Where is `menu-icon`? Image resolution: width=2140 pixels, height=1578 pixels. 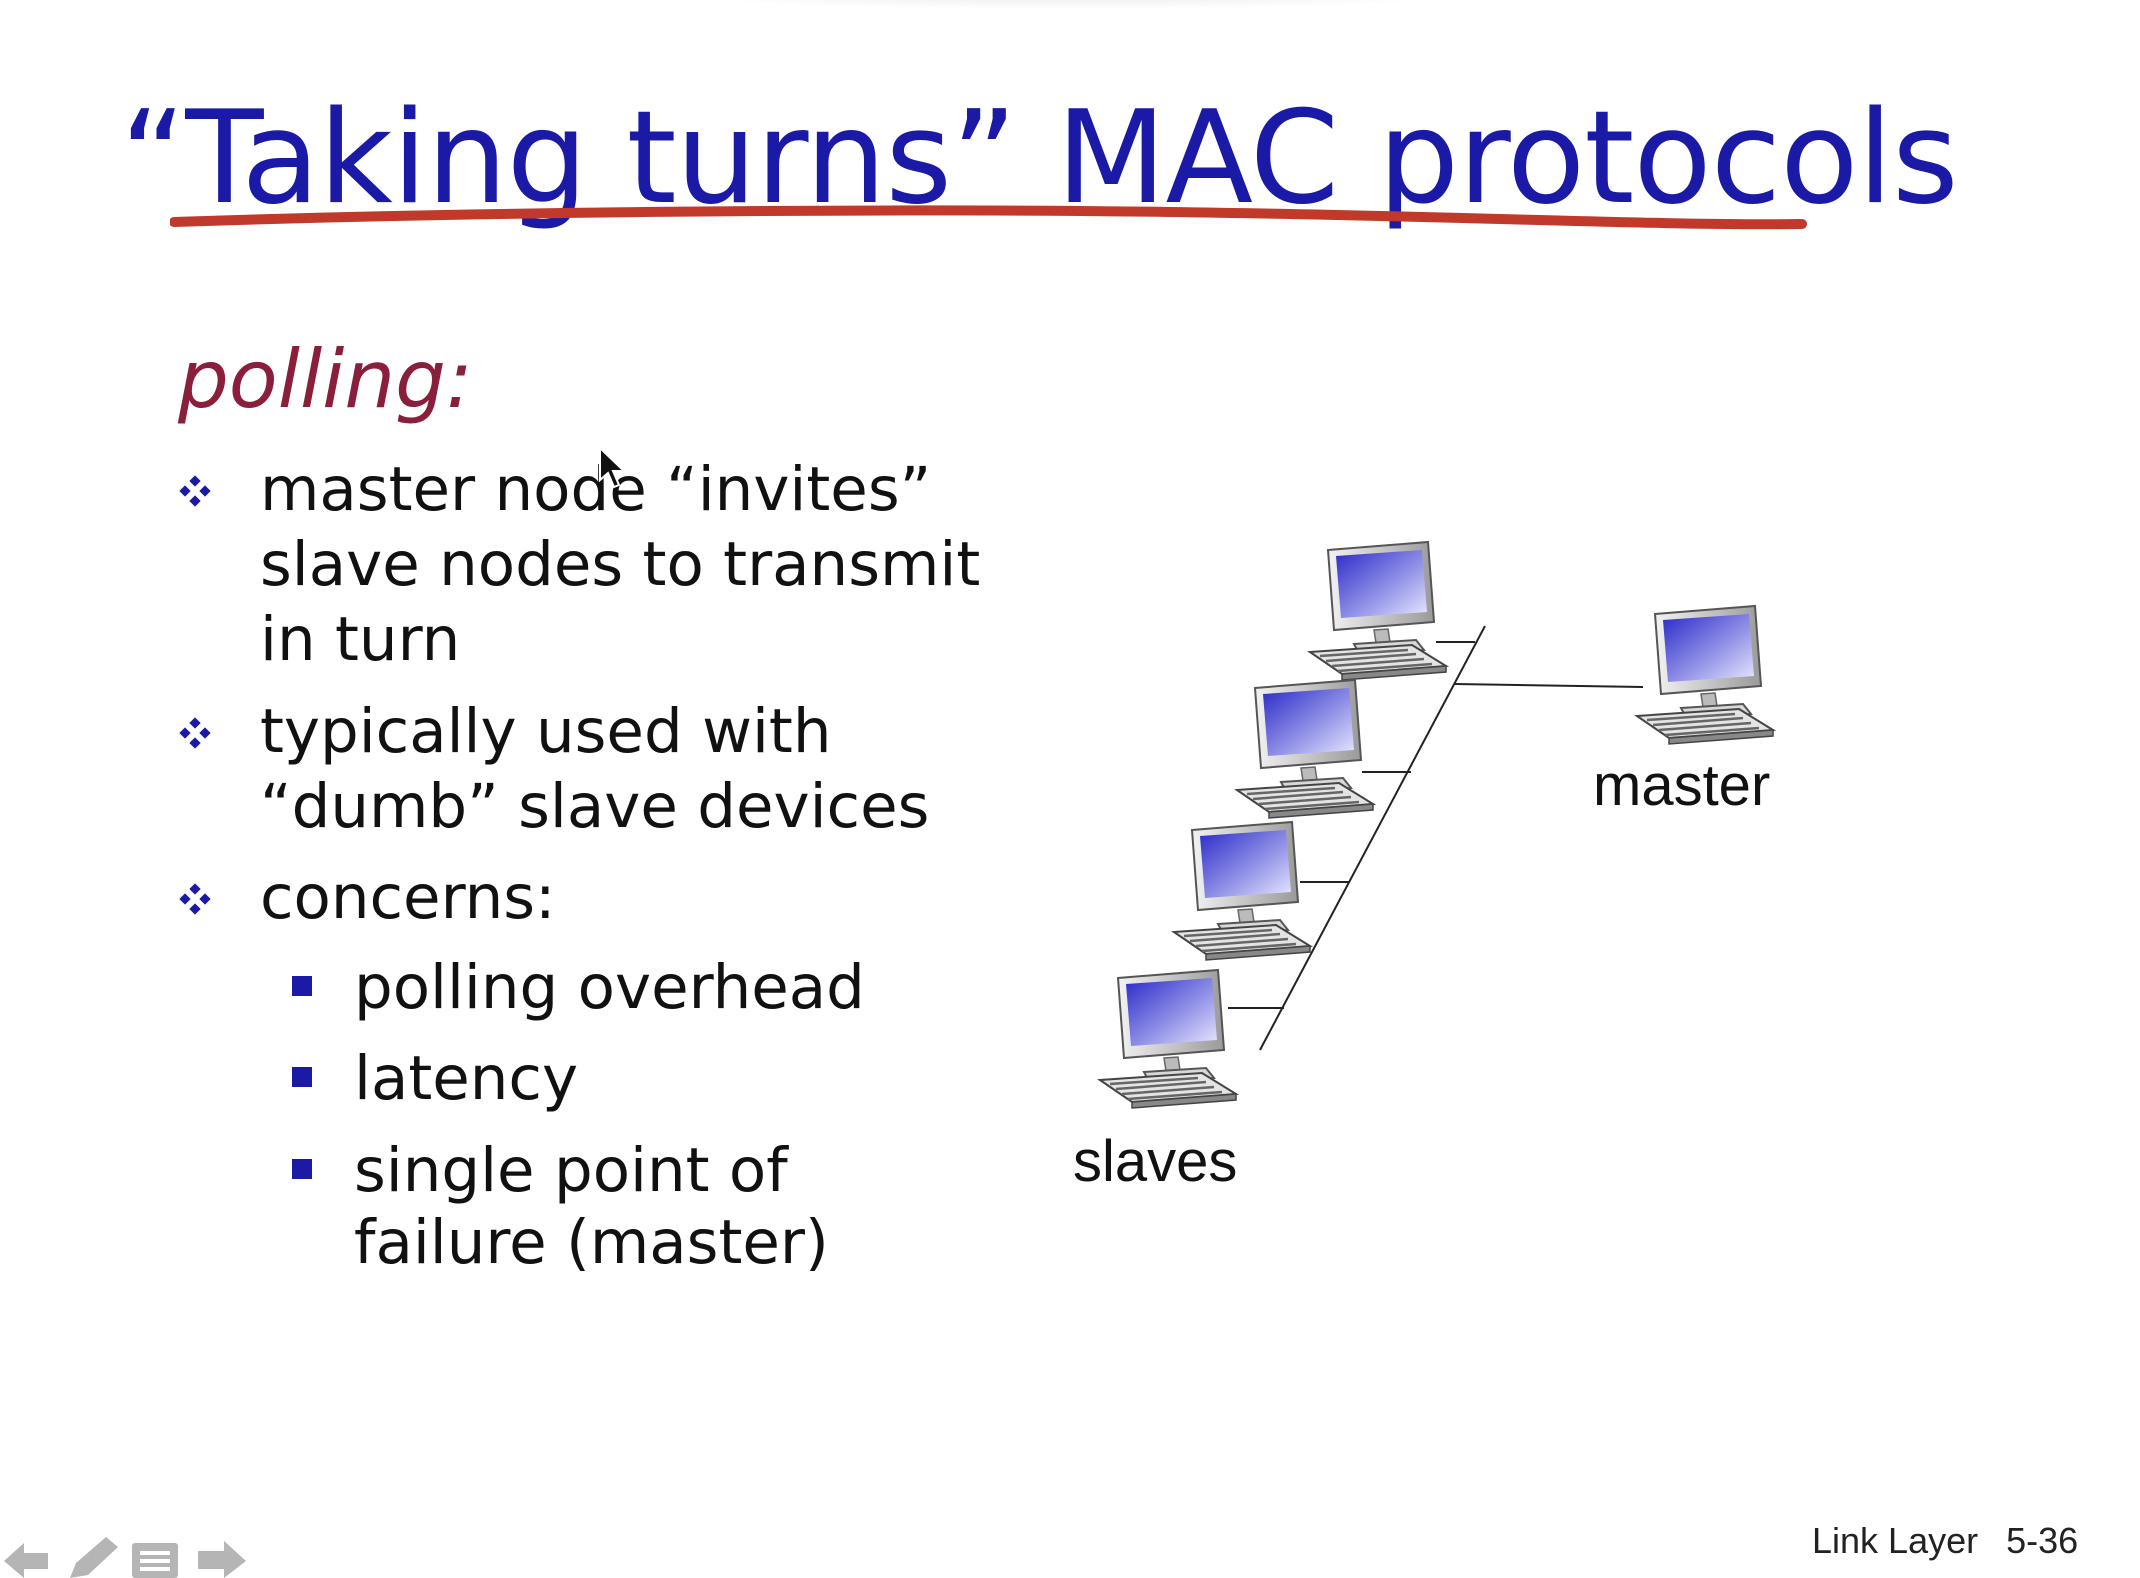 menu-icon is located at coordinates (155, 1556).